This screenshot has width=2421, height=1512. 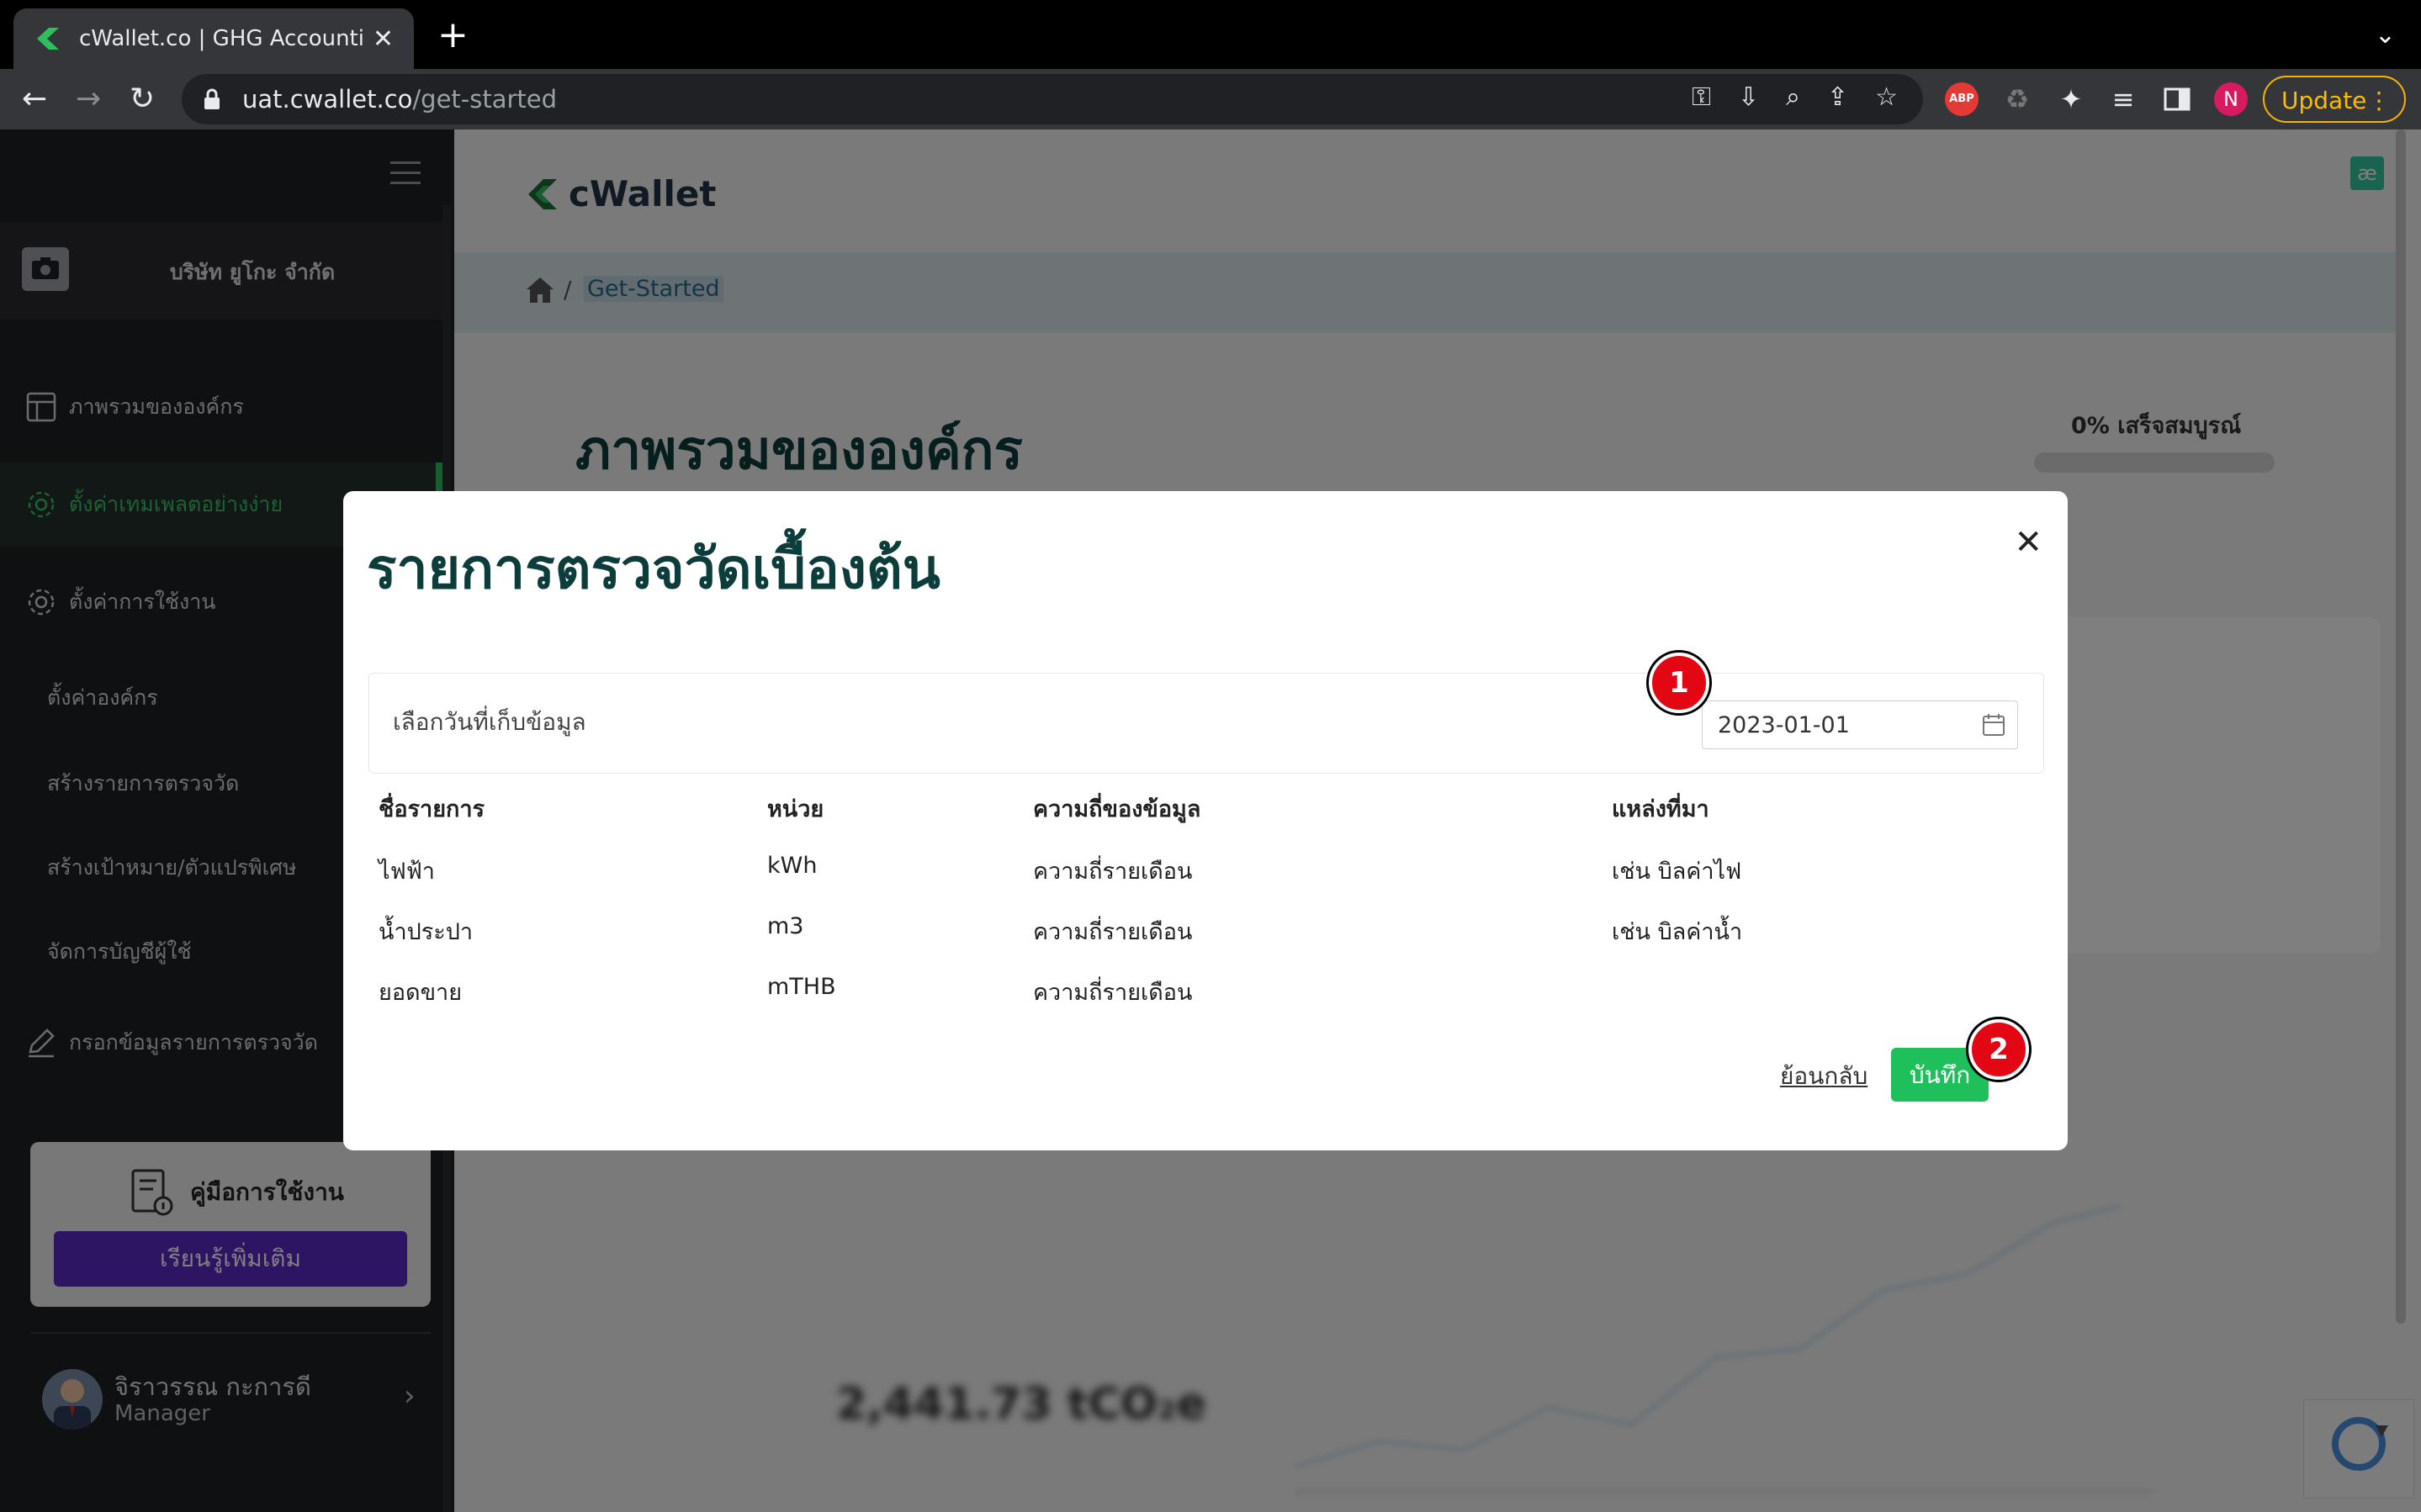 What do you see at coordinates (1887, 97) in the screenshot?
I see `bookmark-star-icon: ☆` at bounding box center [1887, 97].